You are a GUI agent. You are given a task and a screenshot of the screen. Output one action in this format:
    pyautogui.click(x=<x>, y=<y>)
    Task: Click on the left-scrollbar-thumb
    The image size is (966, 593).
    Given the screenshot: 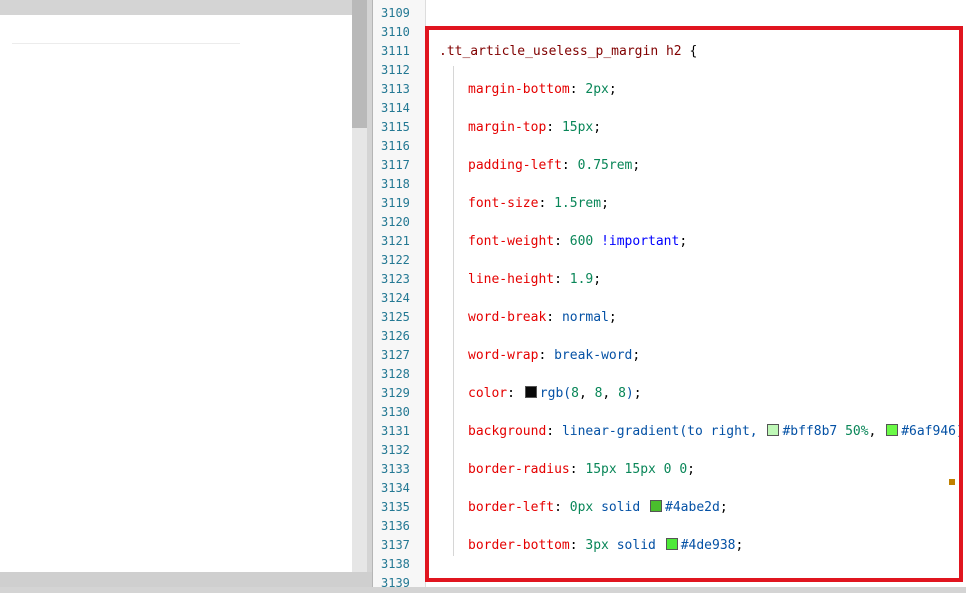 What is the action you would take?
    pyautogui.click(x=359, y=64)
    